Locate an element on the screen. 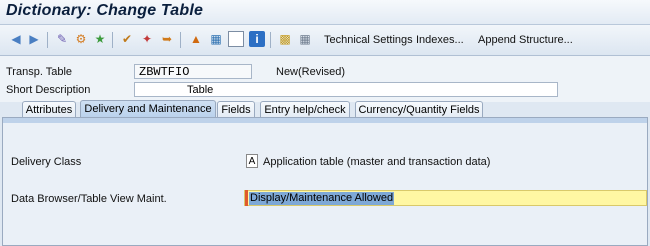 This screenshot has width=650, height=246. data-browser-label: Data Browser/Table View Maint. is located at coordinates (89, 199).